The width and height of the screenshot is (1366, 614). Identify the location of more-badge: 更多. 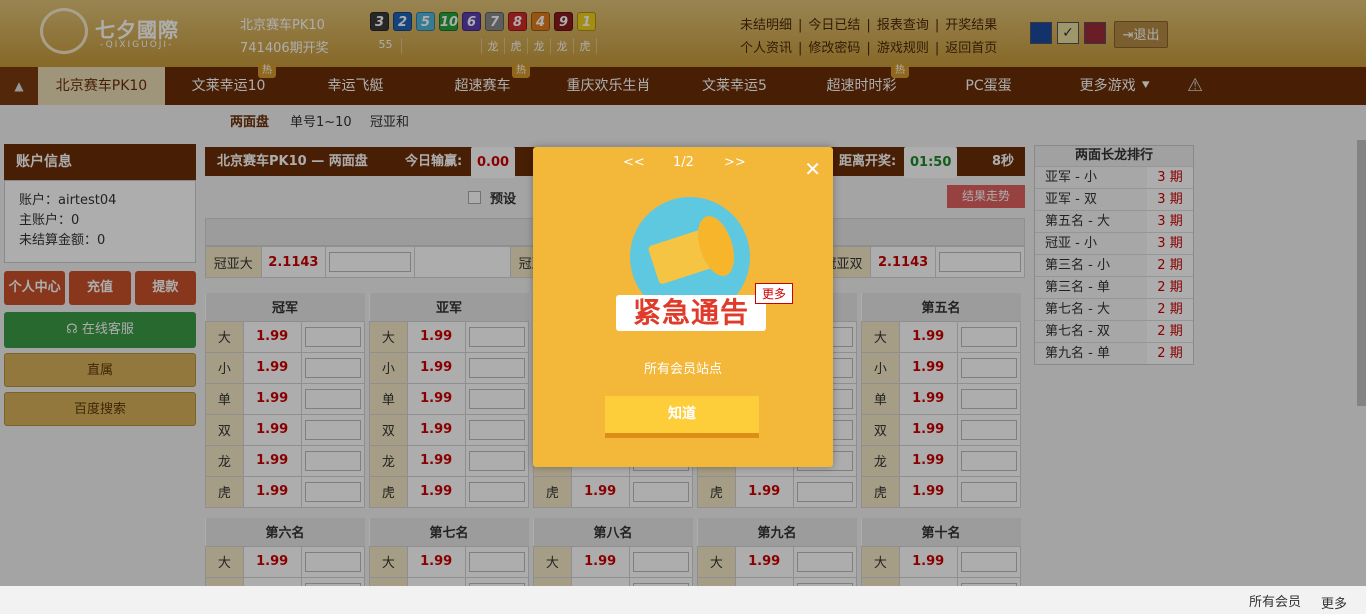
(774, 293).